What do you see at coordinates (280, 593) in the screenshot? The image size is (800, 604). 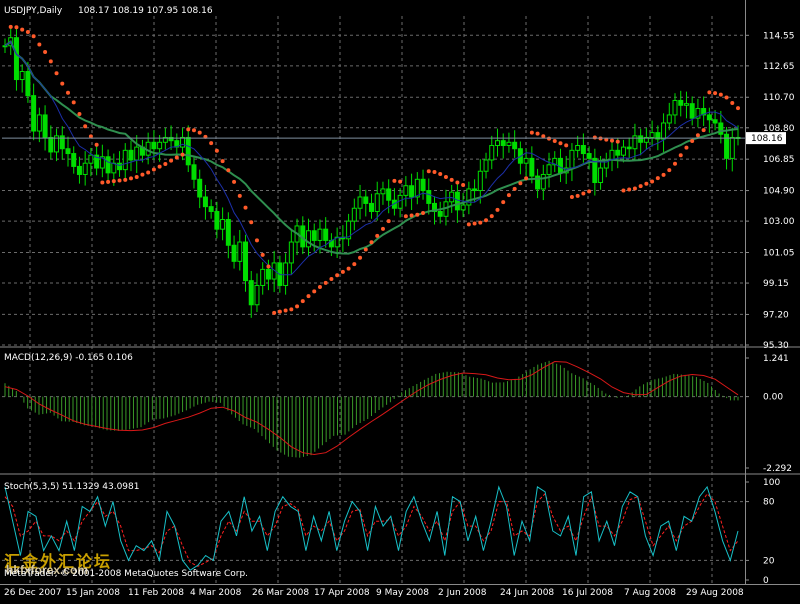 I see `x-tick-label: 26 Mar 2008` at bounding box center [280, 593].